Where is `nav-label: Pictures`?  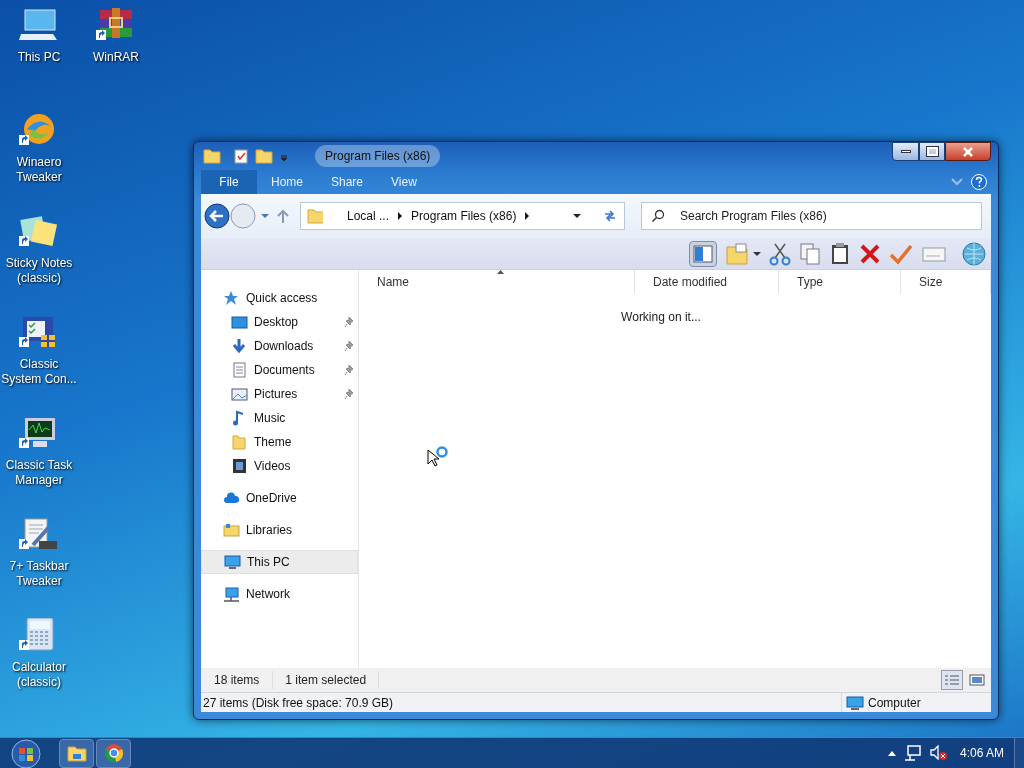
nav-label: Pictures is located at coordinates (276, 394).